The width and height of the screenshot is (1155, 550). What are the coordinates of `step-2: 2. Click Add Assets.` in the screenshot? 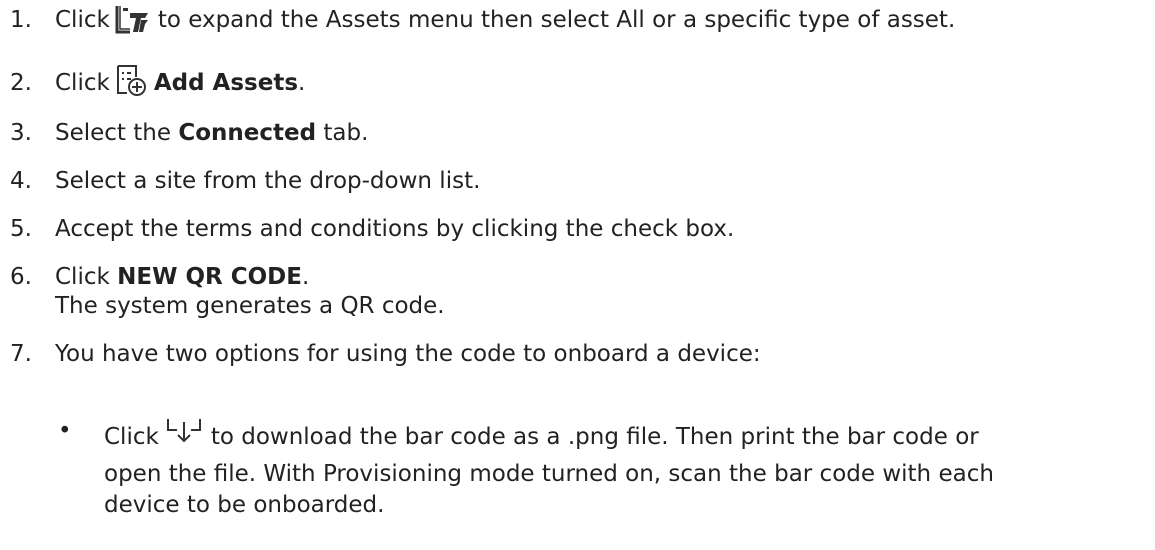 It's located at (157, 84).